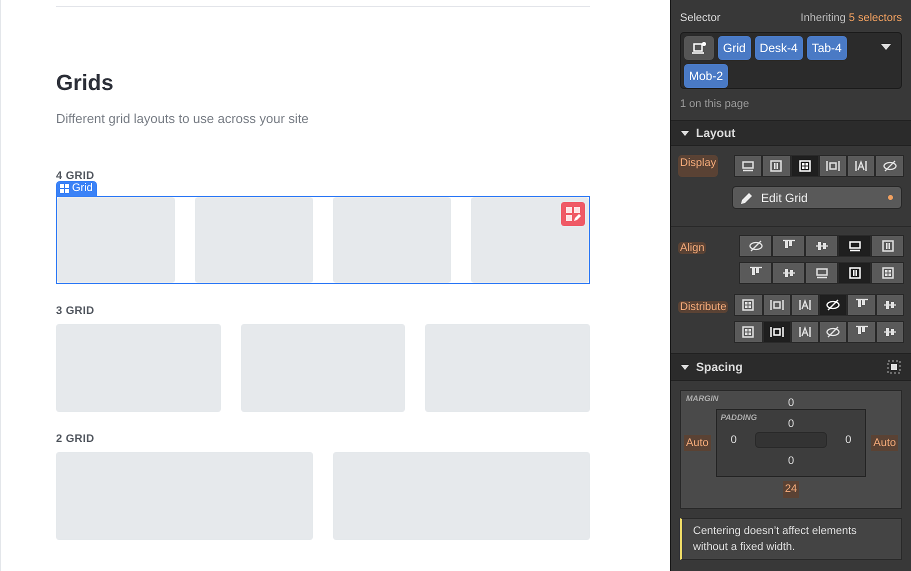 The height and width of the screenshot is (571, 911). I want to click on class-tag: Desk-4, so click(778, 48).